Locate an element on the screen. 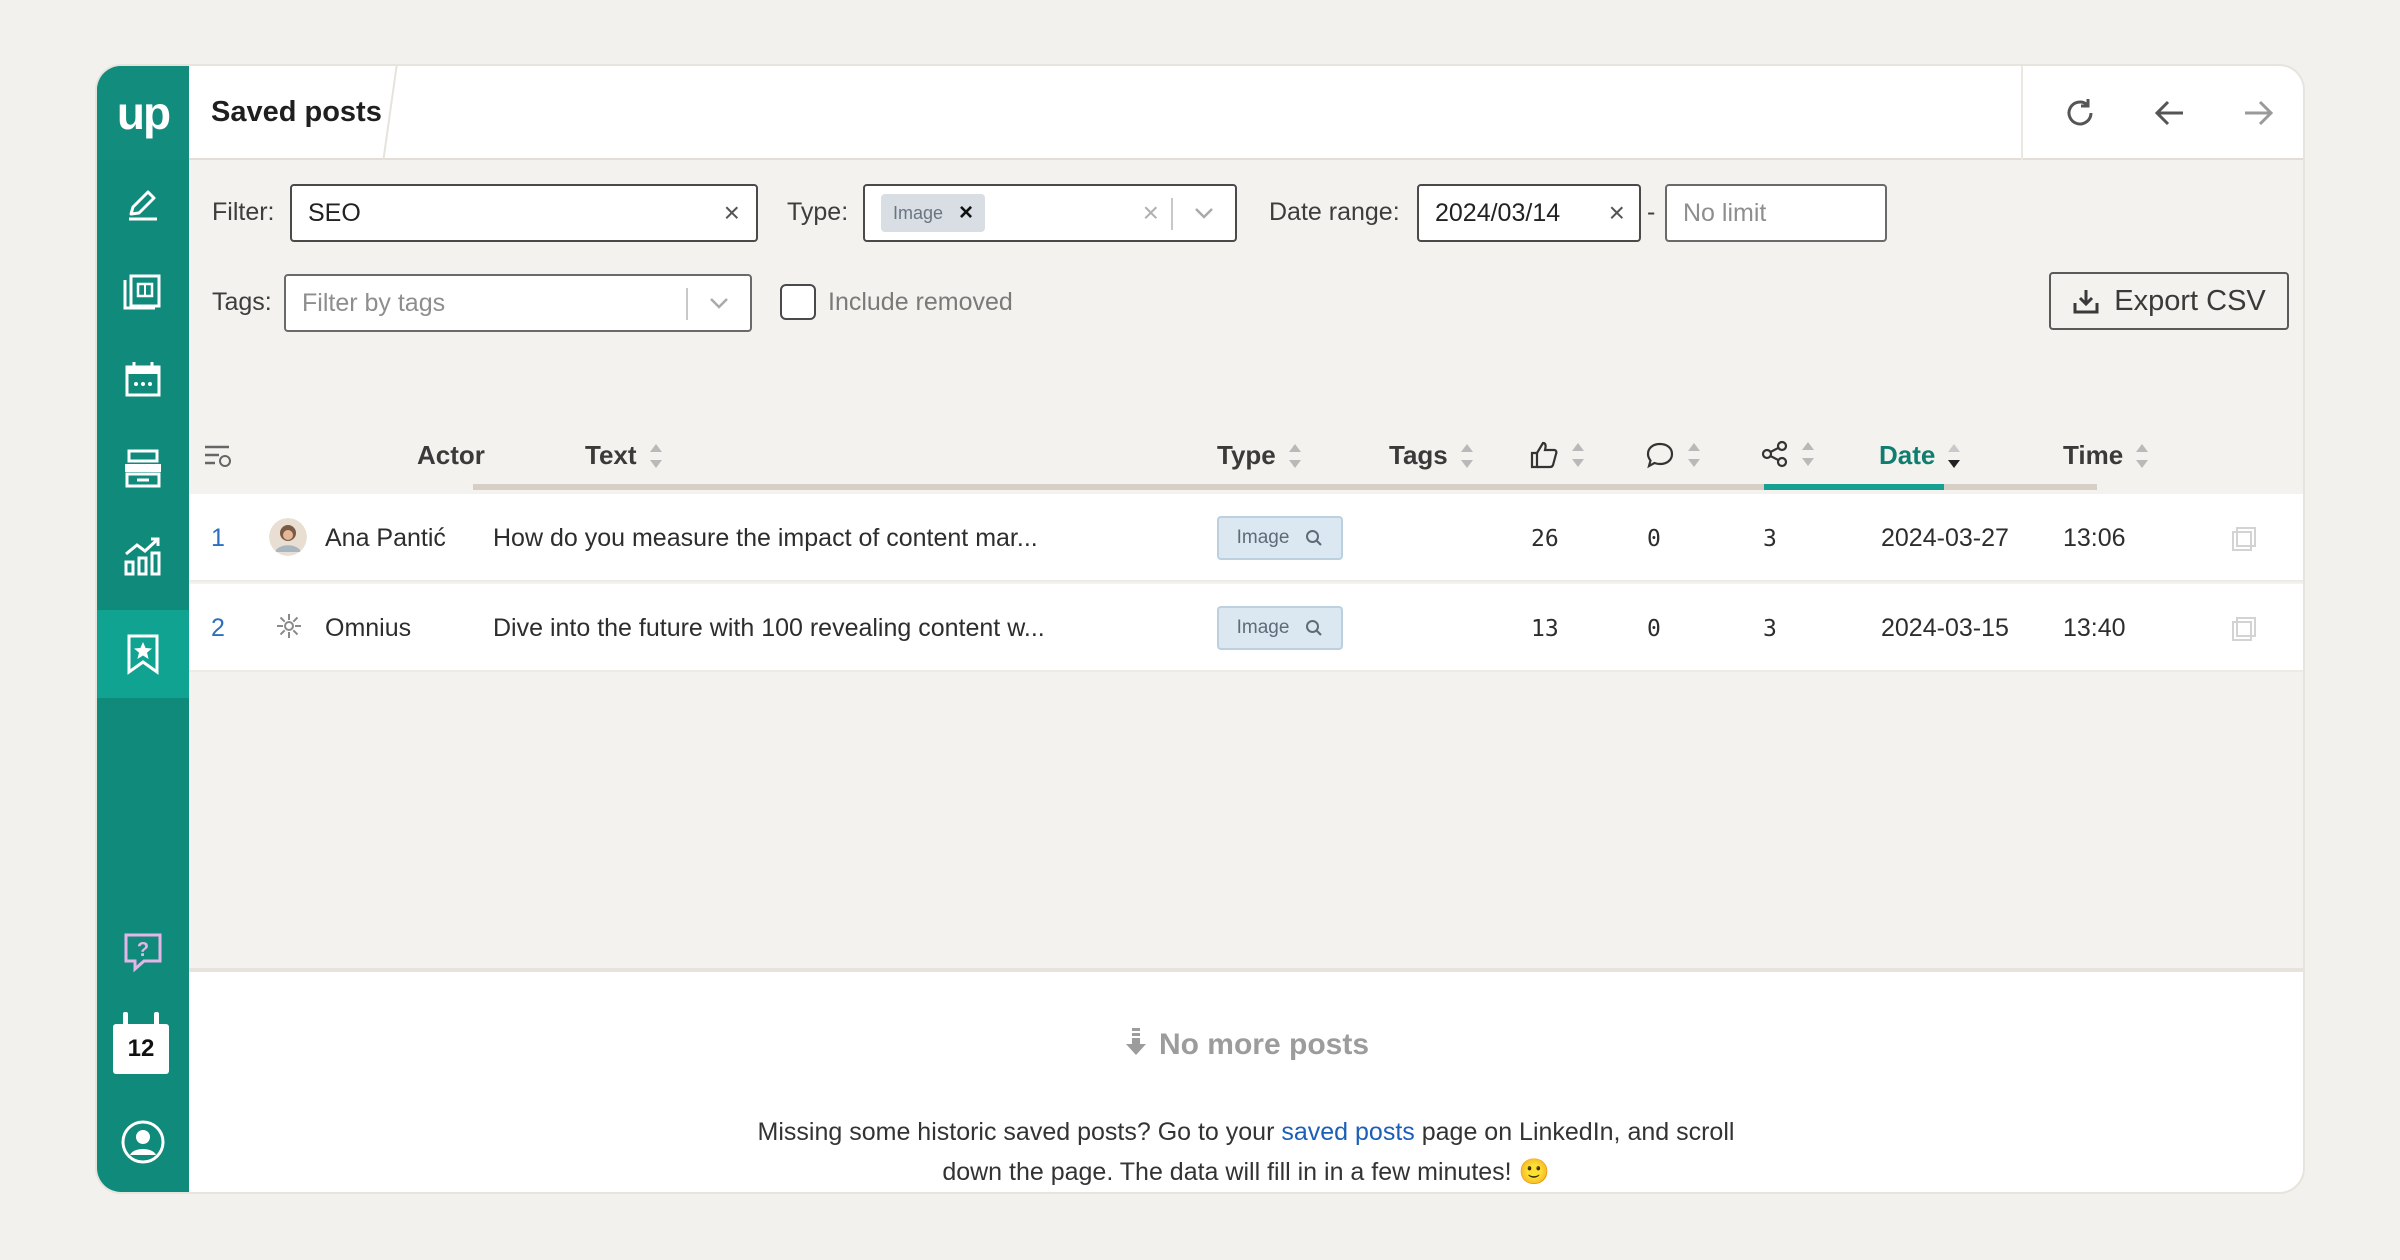 This screenshot has height=1260, width=2400. export-csv-button: Export CSV is located at coordinates (2169, 301).